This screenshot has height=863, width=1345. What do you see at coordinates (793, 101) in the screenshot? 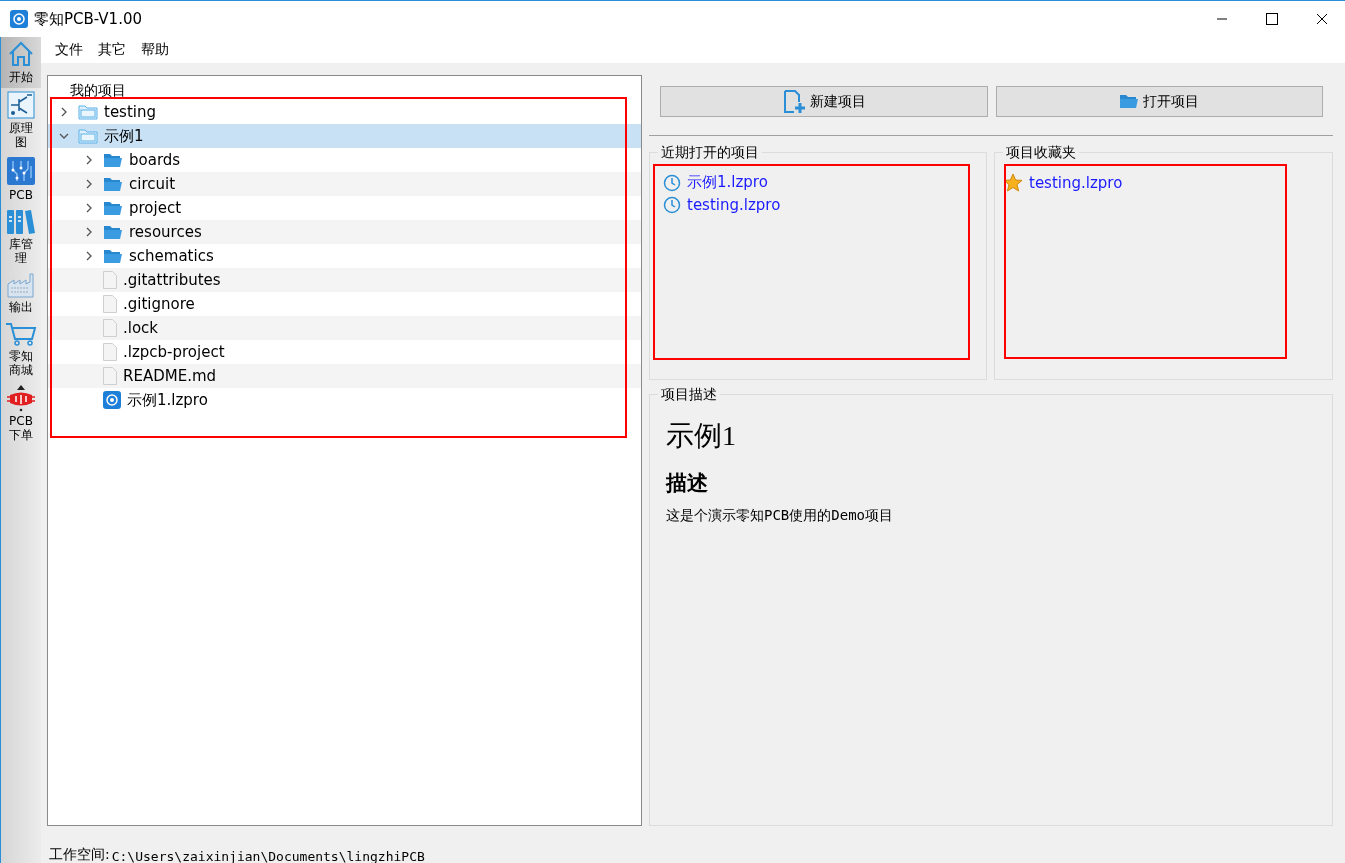
I see `new-file-icon` at bounding box center [793, 101].